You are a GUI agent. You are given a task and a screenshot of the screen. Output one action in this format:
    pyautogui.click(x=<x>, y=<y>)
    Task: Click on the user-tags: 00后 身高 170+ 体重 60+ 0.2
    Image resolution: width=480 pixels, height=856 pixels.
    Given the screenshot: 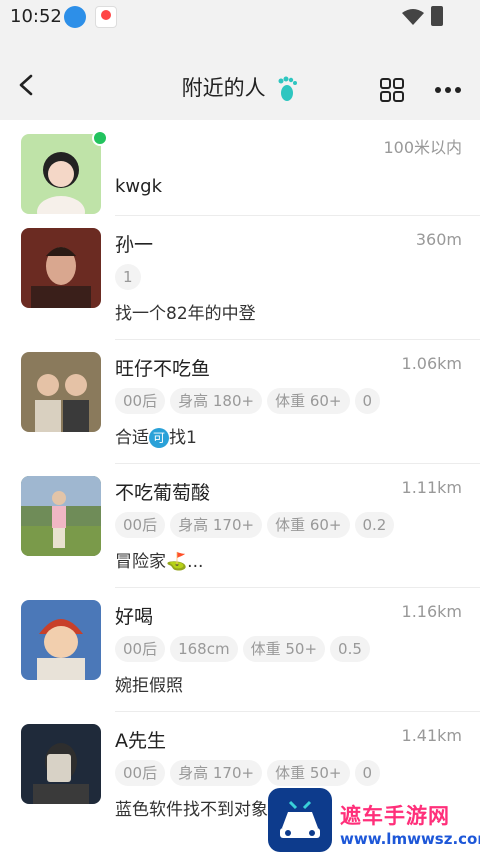 What is the action you would take?
    pyautogui.click(x=257, y=525)
    